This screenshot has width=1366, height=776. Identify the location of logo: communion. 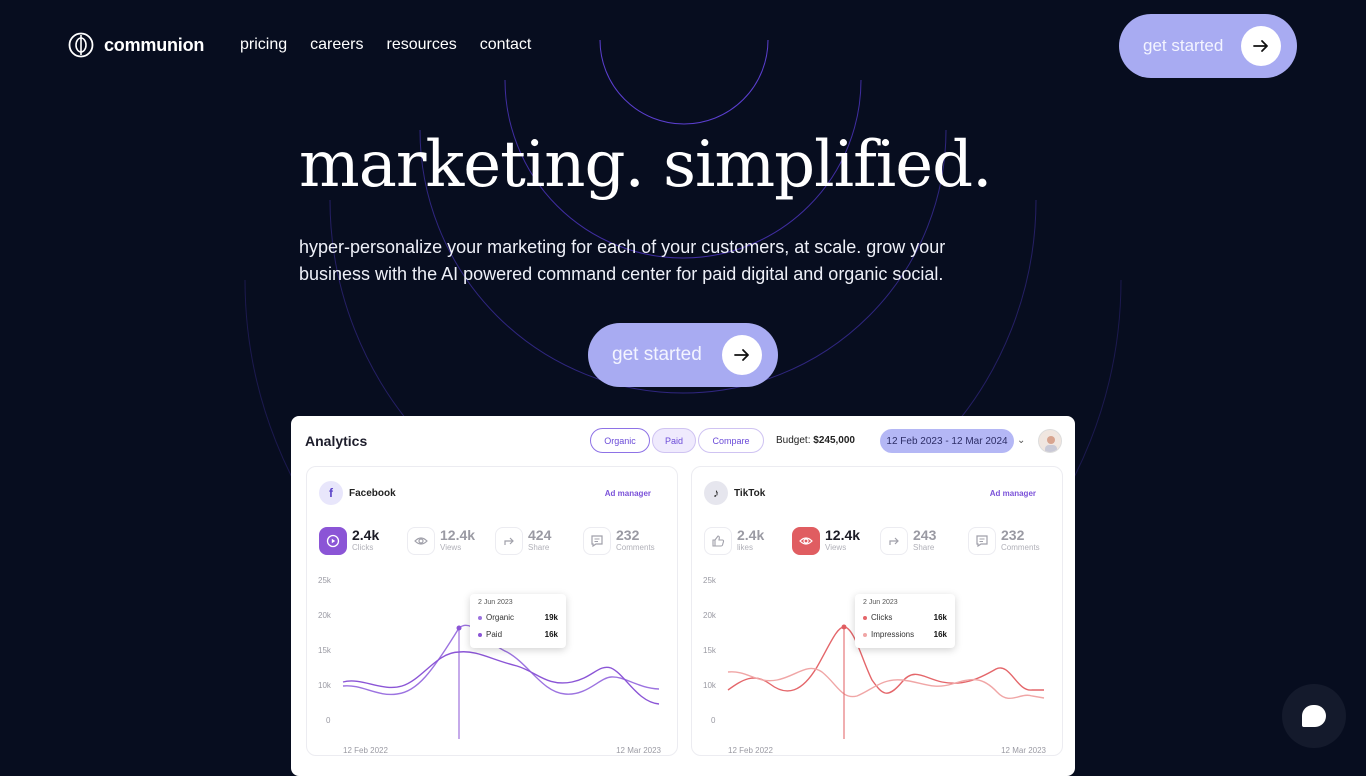
(136, 45).